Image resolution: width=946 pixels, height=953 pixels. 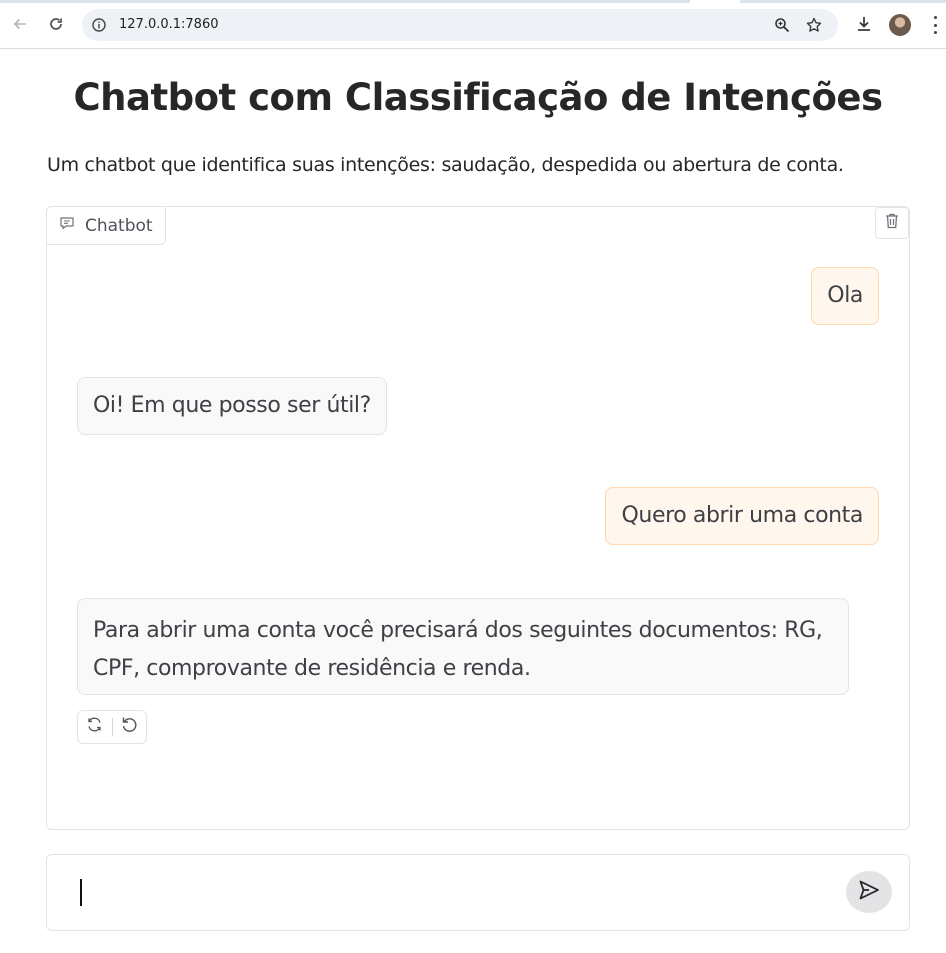 What do you see at coordinates (56, 24) in the screenshot?
I see `reload-icon` at bounding box center [56, 24].